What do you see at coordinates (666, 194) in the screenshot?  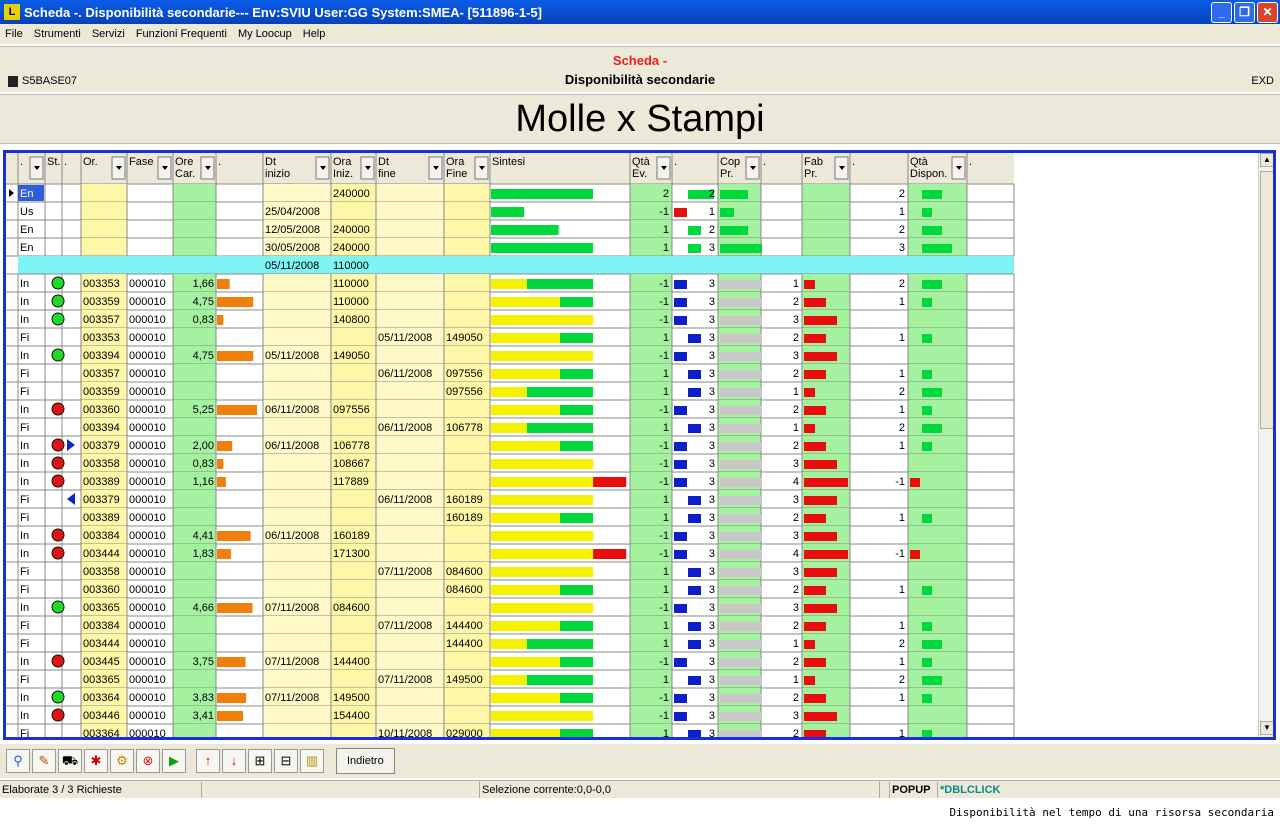 I see `cell-qta-ev: 2` at bounding box center [666, 194].